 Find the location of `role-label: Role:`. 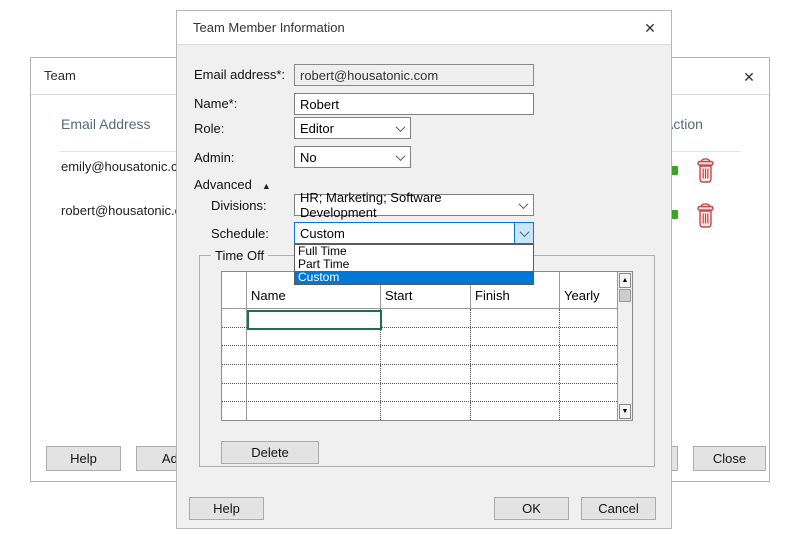

role-label: Role: is located at coordinates (209, 128).